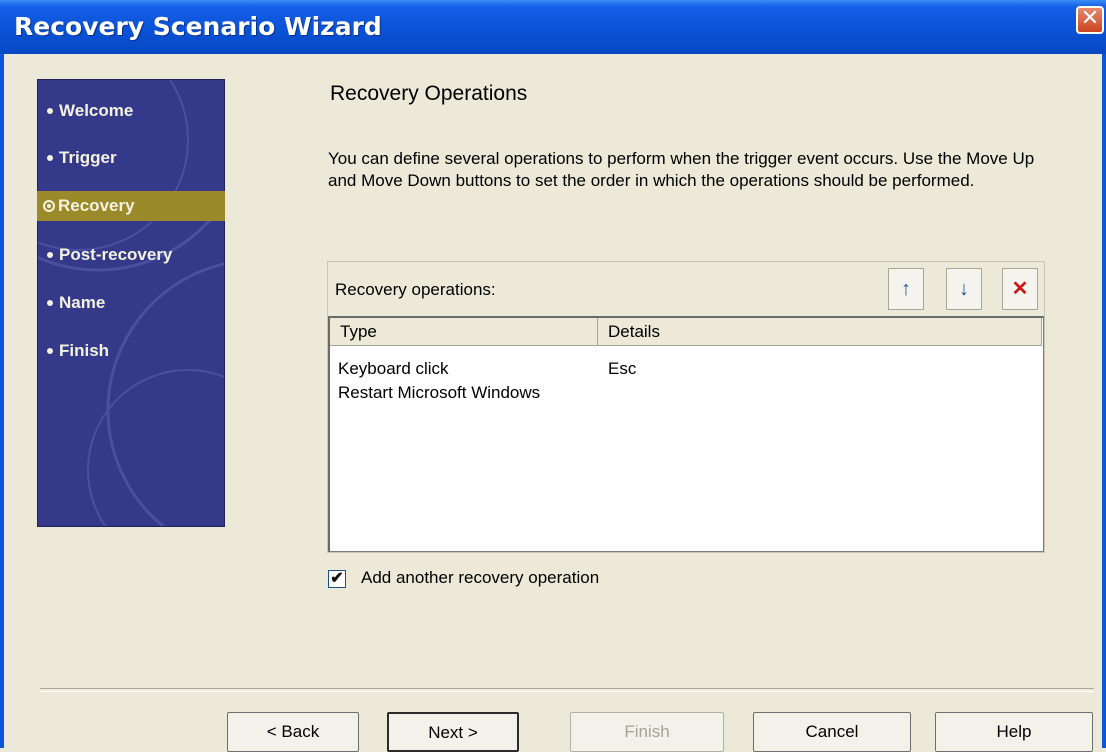  What do you see at coordinates (84, 350) in the screenshot?
I see `sidebar-item-label: Finish` at bounding box center [84, 350].